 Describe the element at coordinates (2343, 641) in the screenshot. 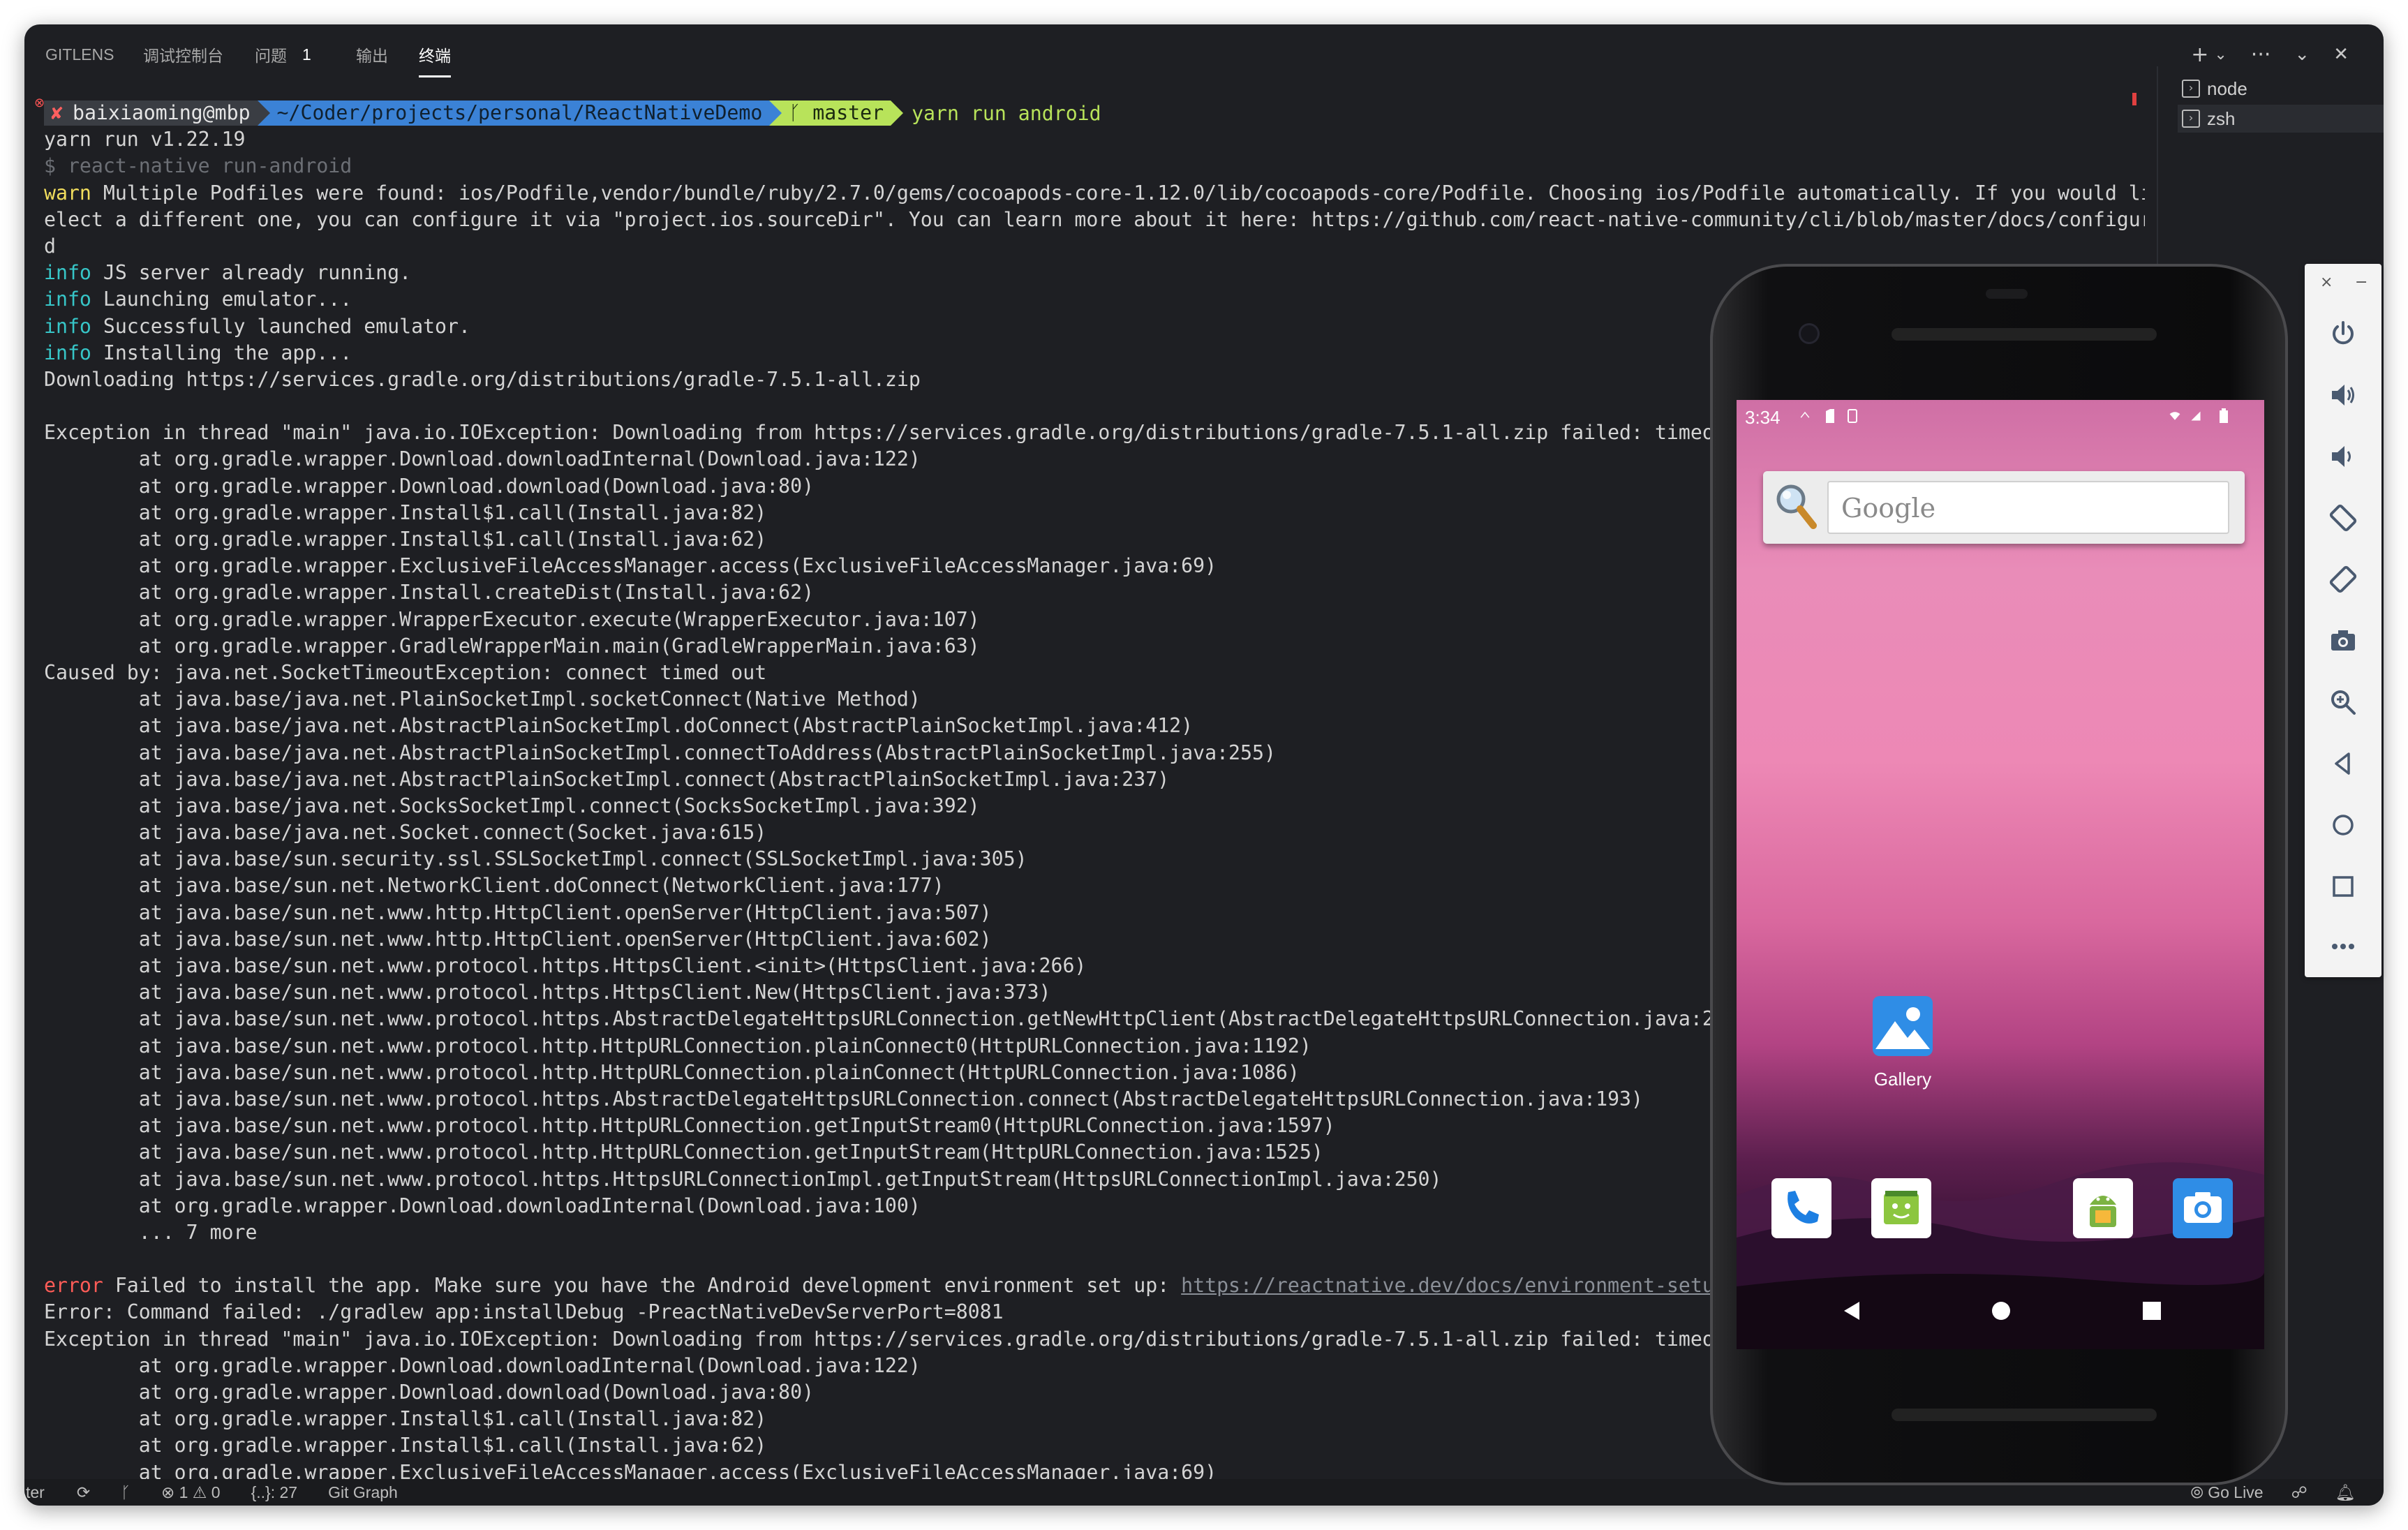

I see `screenshot-button` at that location.